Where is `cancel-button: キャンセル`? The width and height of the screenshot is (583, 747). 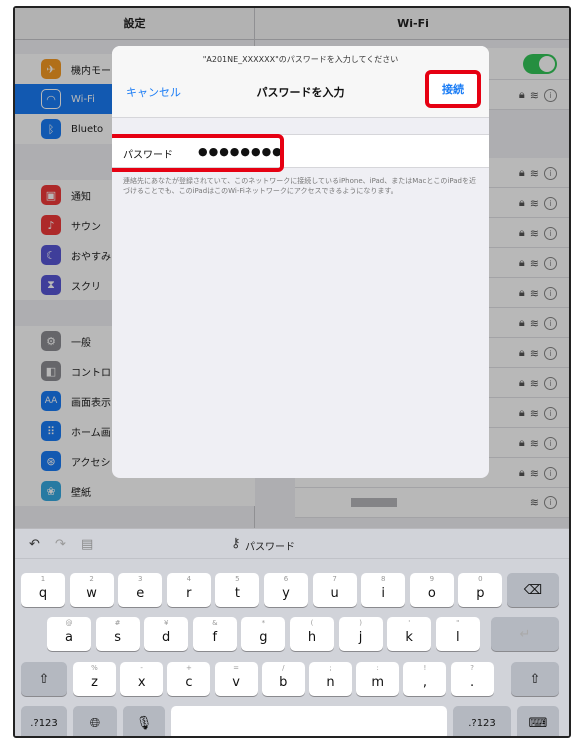
cancel-button: キャンセル is located at coordinates (153, 92).